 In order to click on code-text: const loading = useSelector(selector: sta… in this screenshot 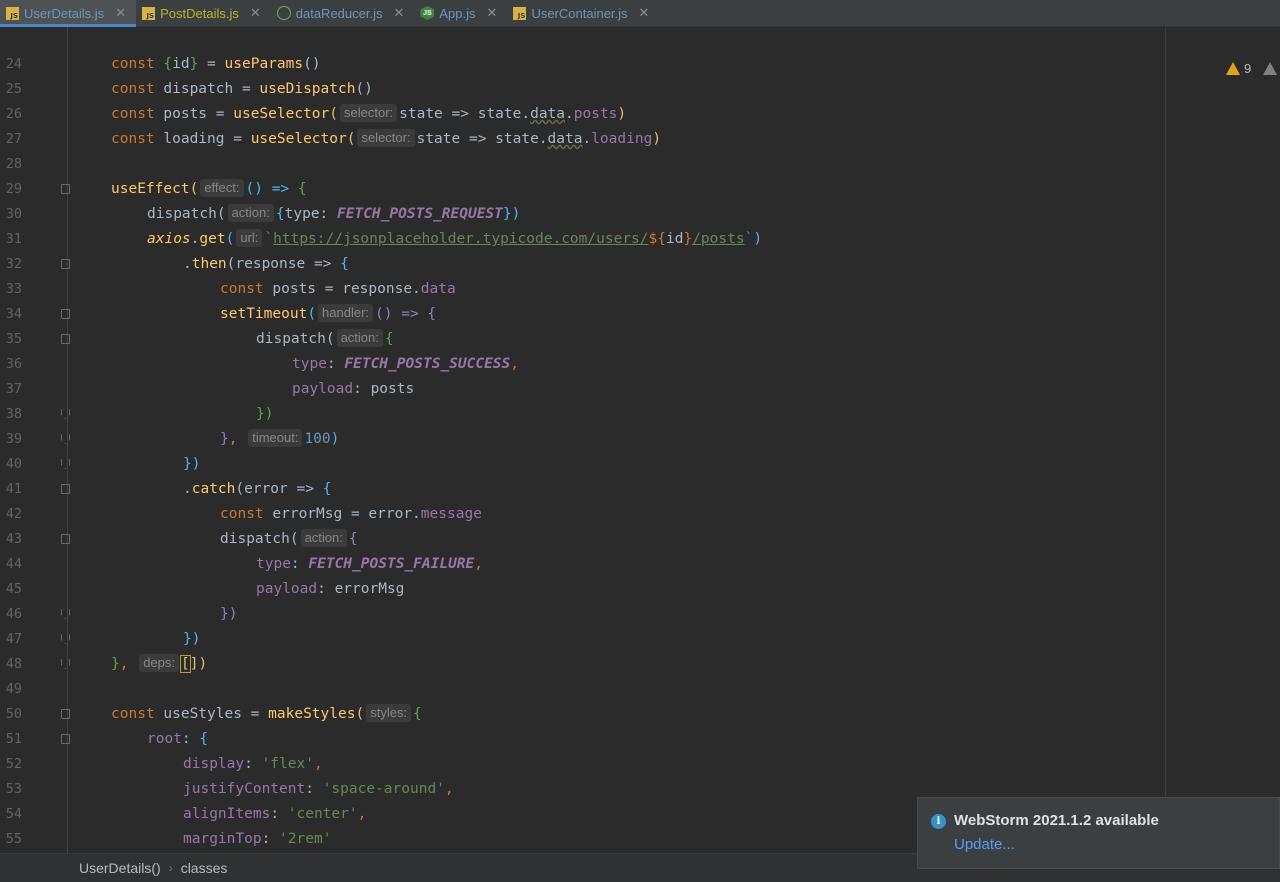, I will do `click(386, 138)`.